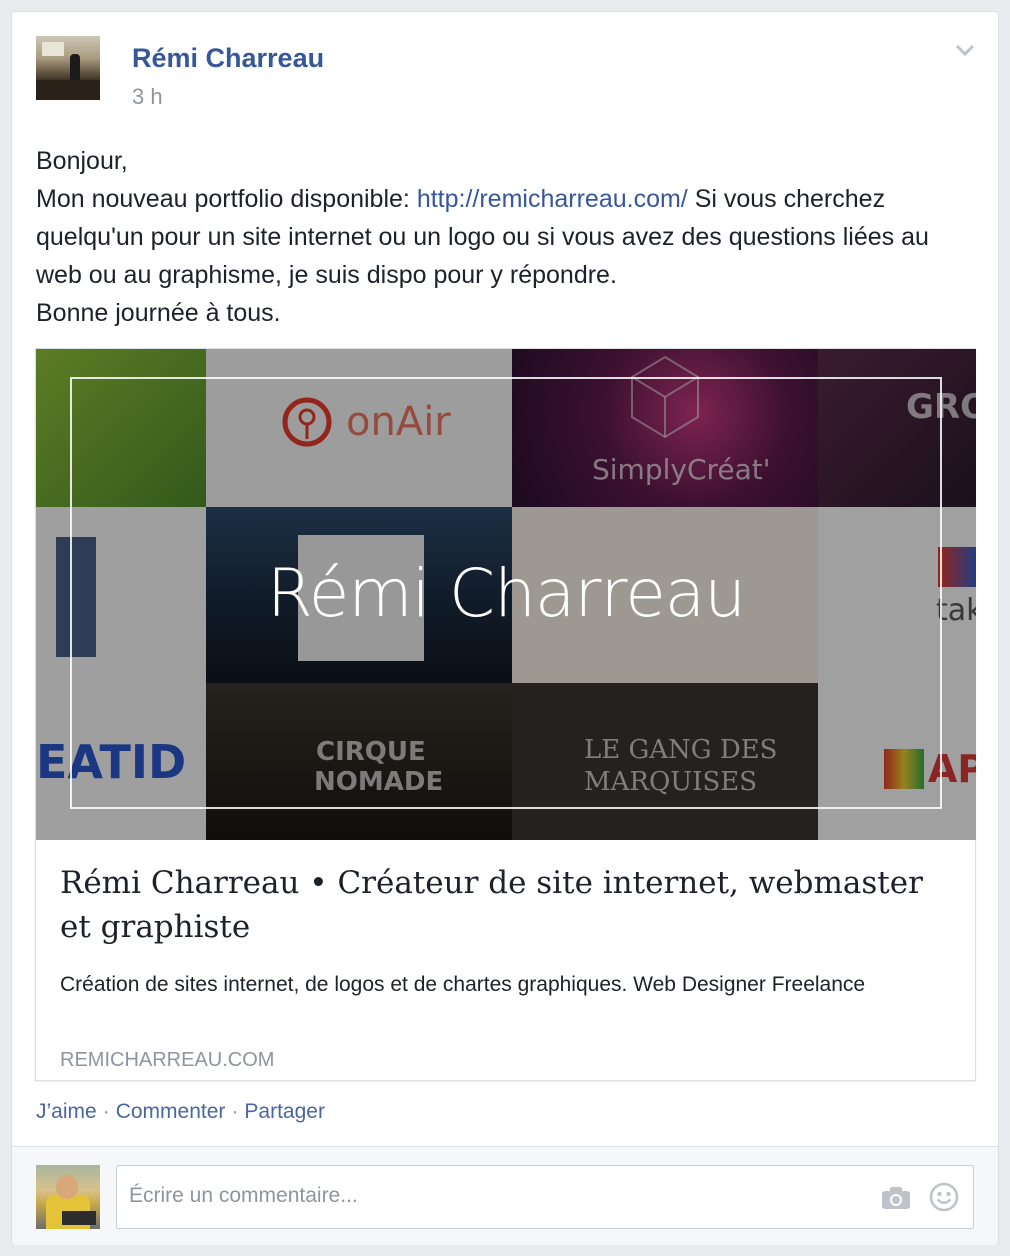 The height and width of the screenshot is (1256, 1010). What do you see at coordinates (965, 50) in the screenshot?
I see `chevron-down-icon` at bounding box center [965, 50].